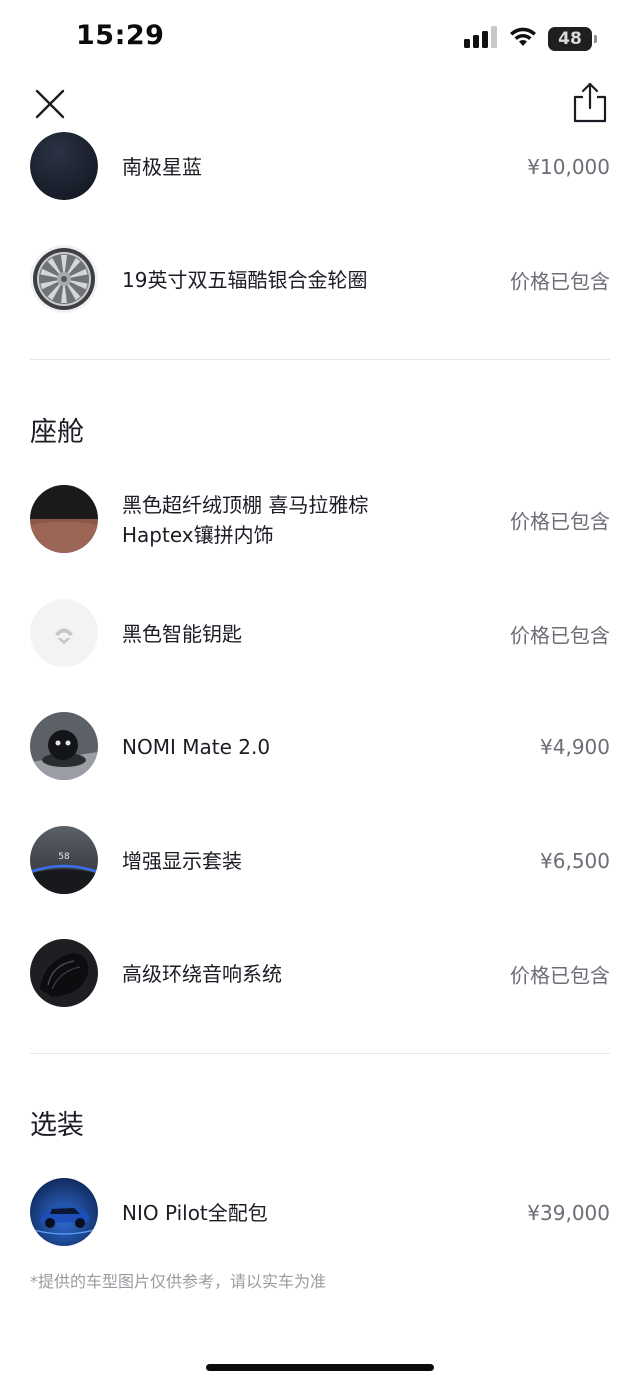  I want to click on section-title-cabin: 座舱, so click(57, 432).